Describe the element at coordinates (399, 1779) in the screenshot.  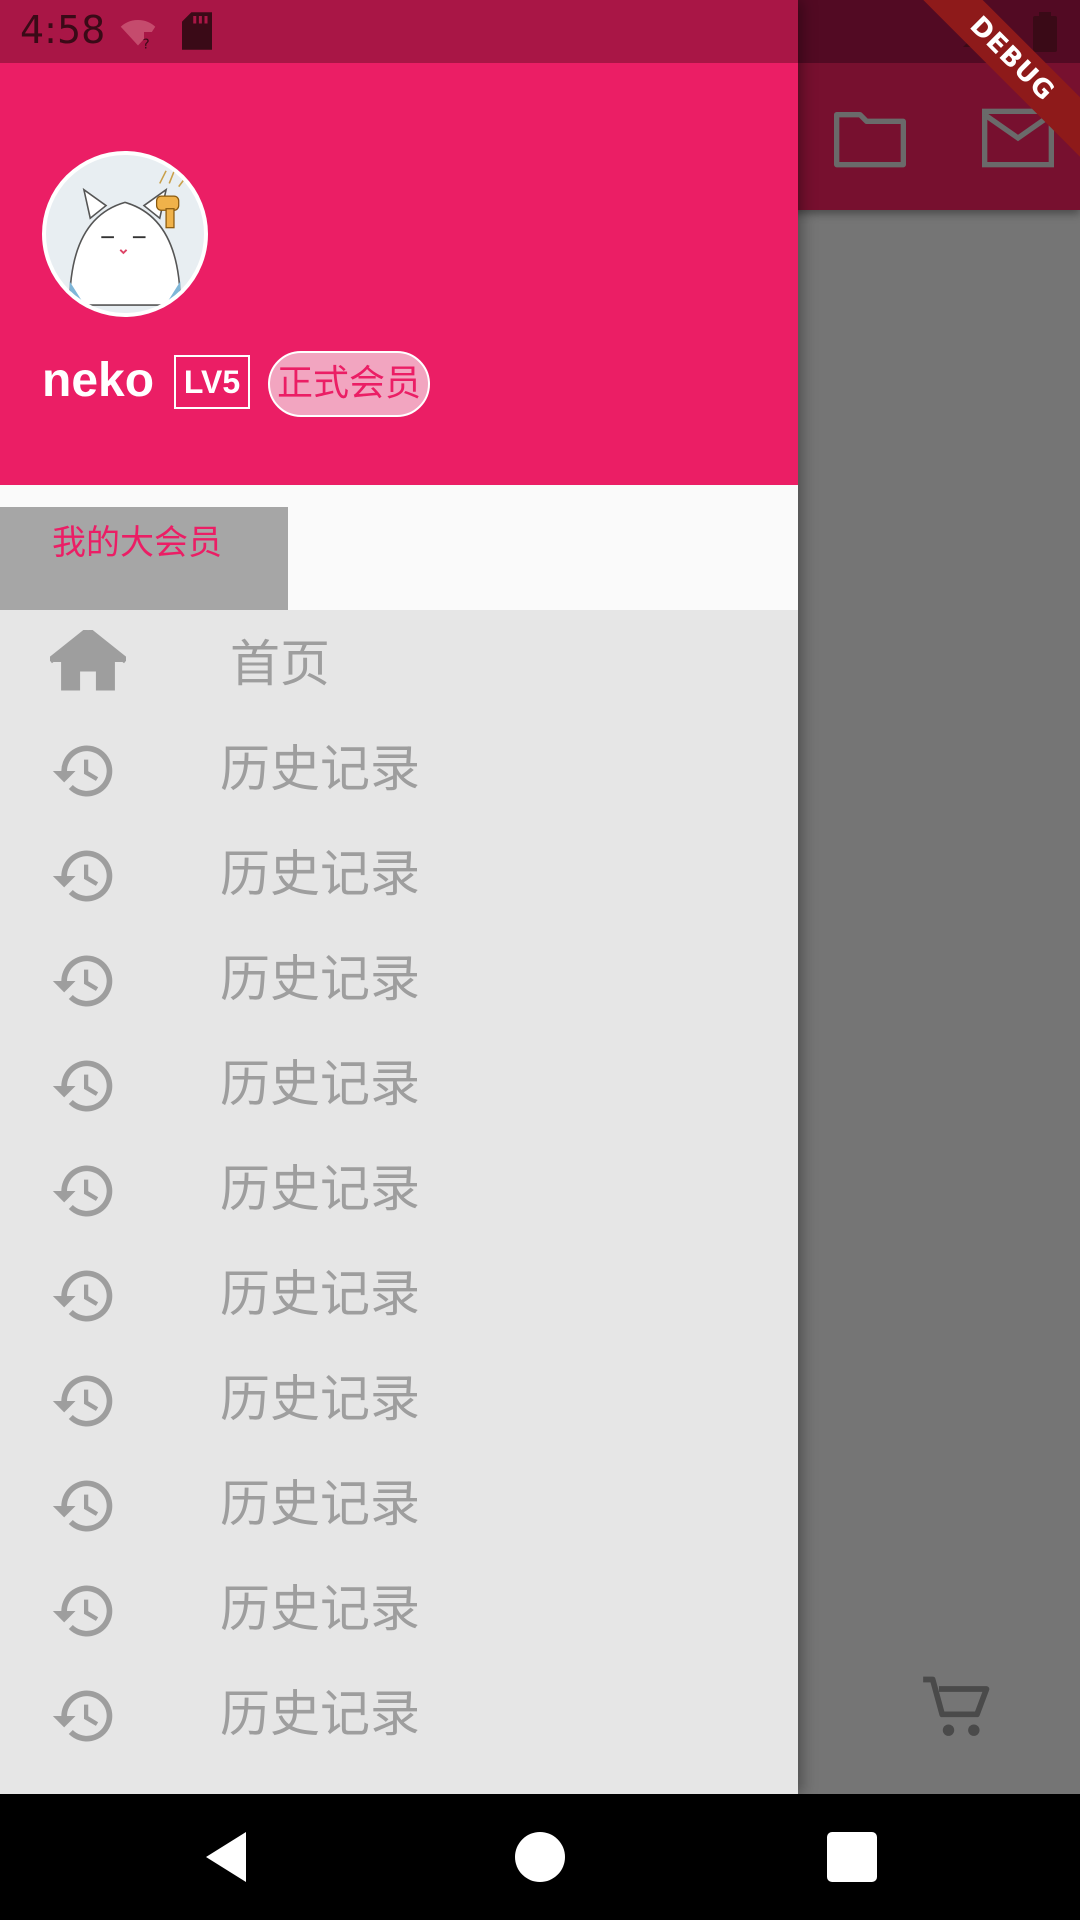
I see `menu-item-partial` at that location.